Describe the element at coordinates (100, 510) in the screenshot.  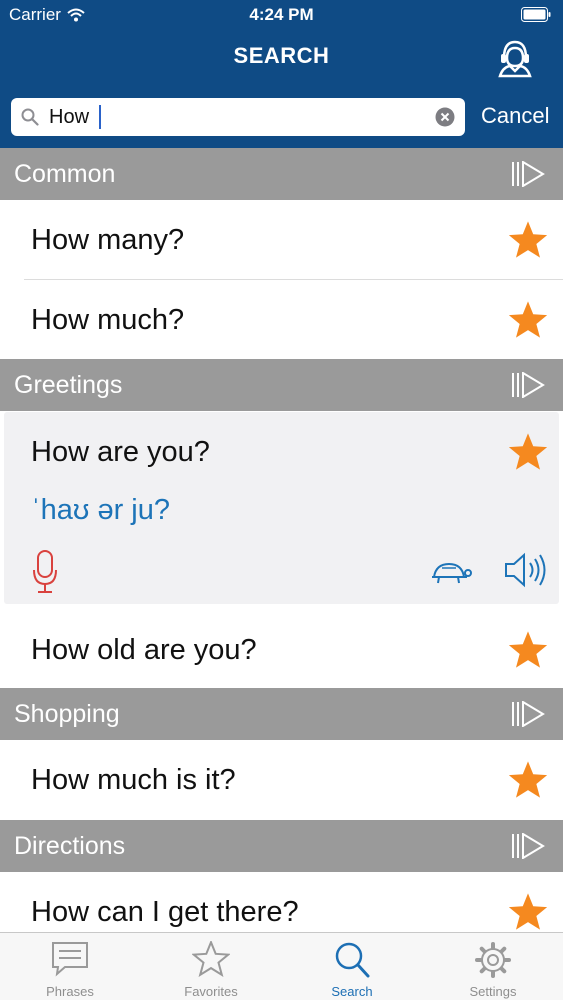
I see `pronunciation-text: ˈhaʊ ər ju?` at that location.